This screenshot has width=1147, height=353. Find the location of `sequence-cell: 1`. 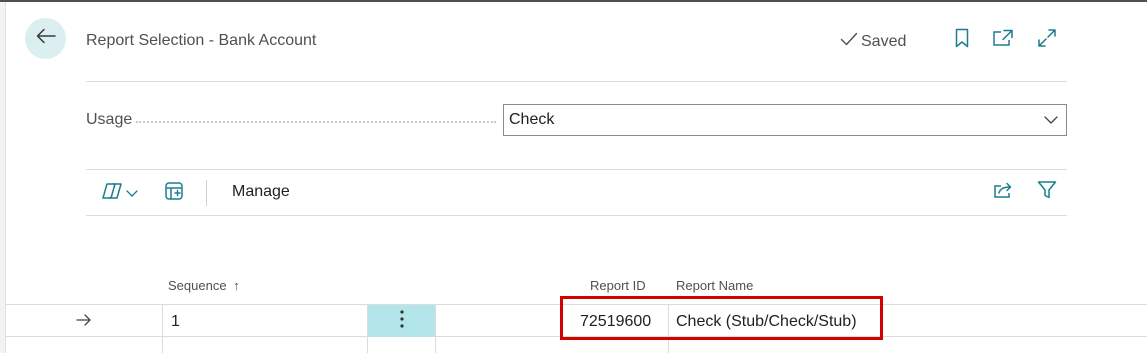

sequence-cell: 1 is located at coordinates (175, 322).